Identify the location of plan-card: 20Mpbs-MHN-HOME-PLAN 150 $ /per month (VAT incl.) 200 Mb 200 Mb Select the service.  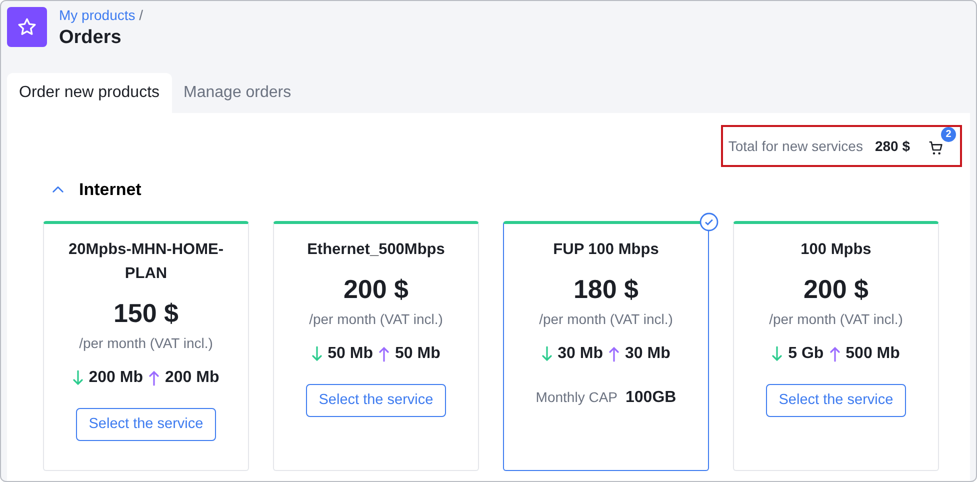
(146, 345).